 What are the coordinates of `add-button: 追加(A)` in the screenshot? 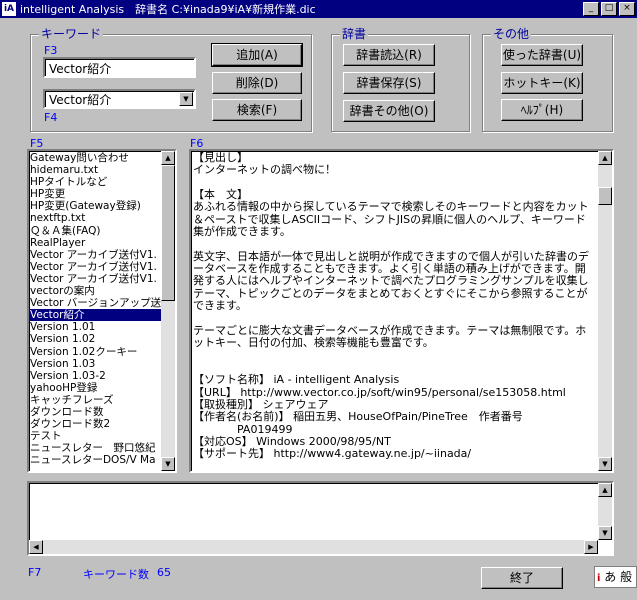 It's located at (257, 55).